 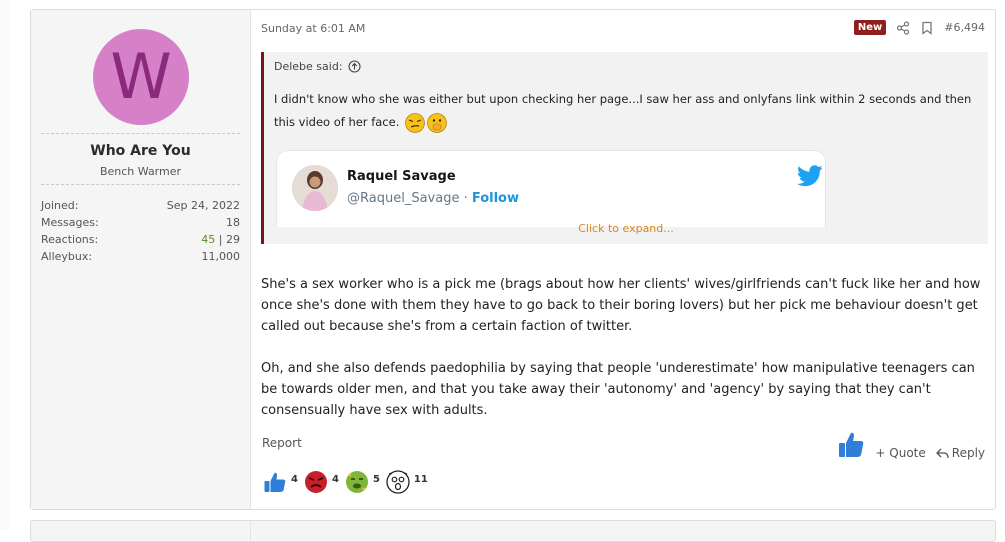 I want to click on stat-alleybux: Alleybux: 11,000, so click(x=140, y=256).